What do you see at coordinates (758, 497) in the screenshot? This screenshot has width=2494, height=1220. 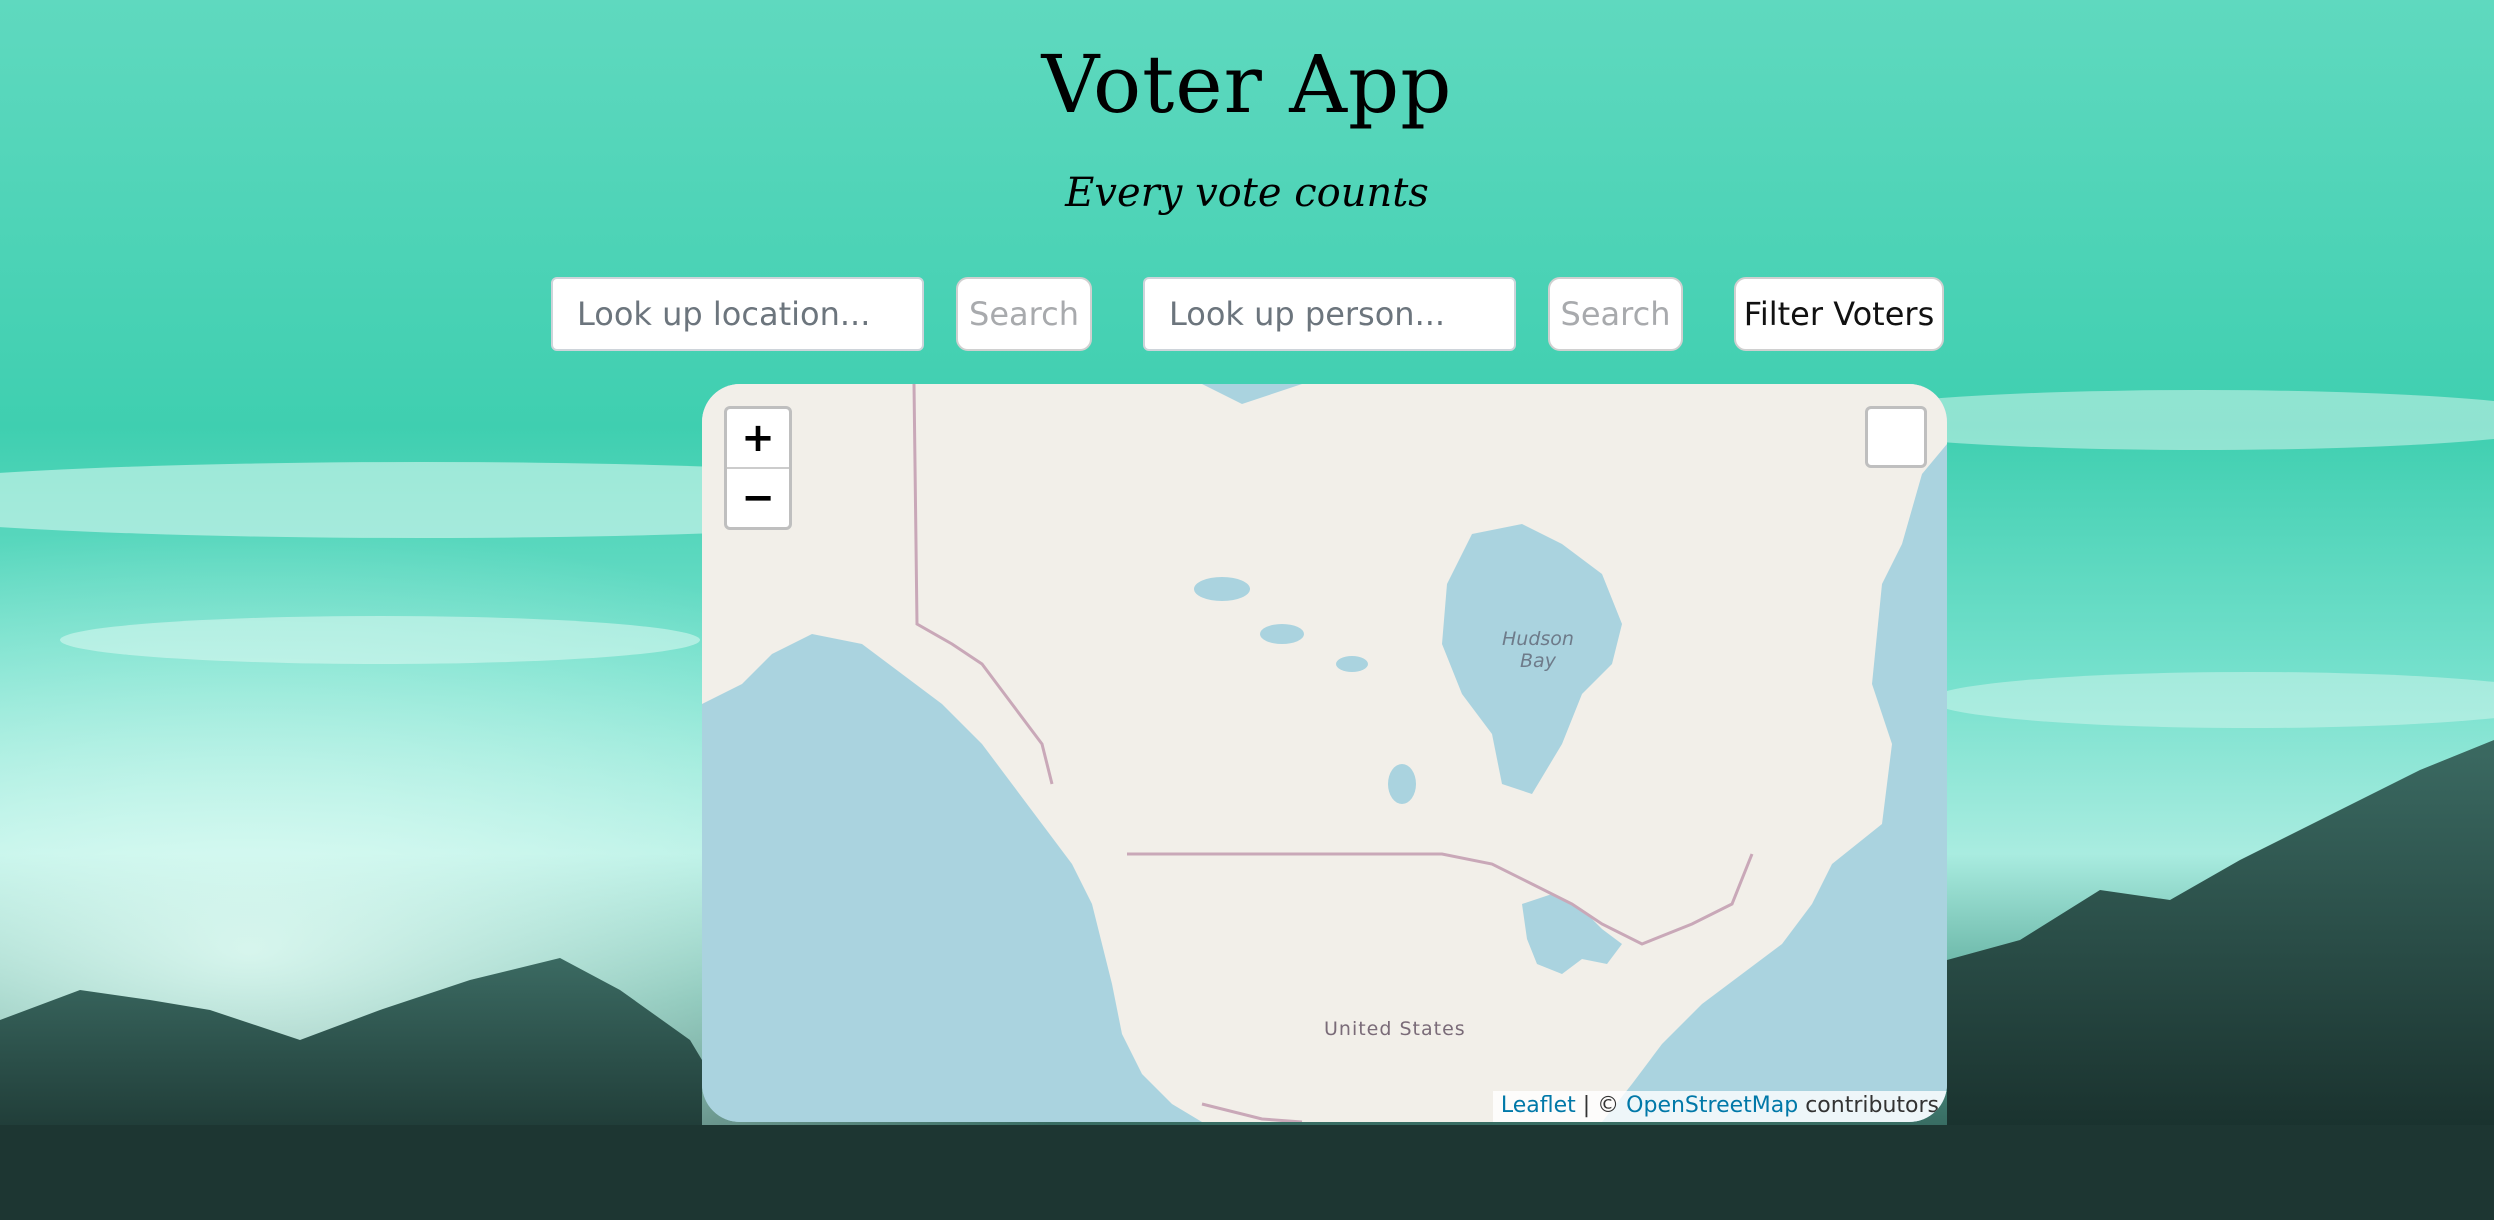 I see `zoom-out-button: −` at bounding box center [758, 497].